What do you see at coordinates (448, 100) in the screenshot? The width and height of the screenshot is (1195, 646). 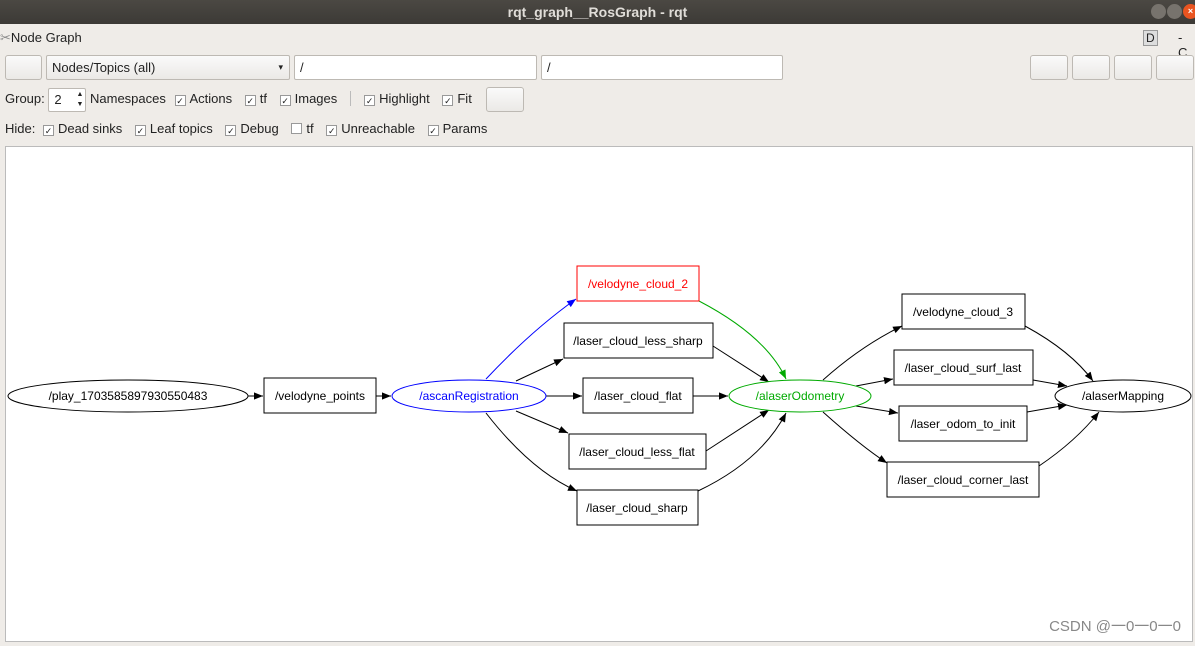 I see `fit-checkbox: ✓` at bounding box center [448, 100].